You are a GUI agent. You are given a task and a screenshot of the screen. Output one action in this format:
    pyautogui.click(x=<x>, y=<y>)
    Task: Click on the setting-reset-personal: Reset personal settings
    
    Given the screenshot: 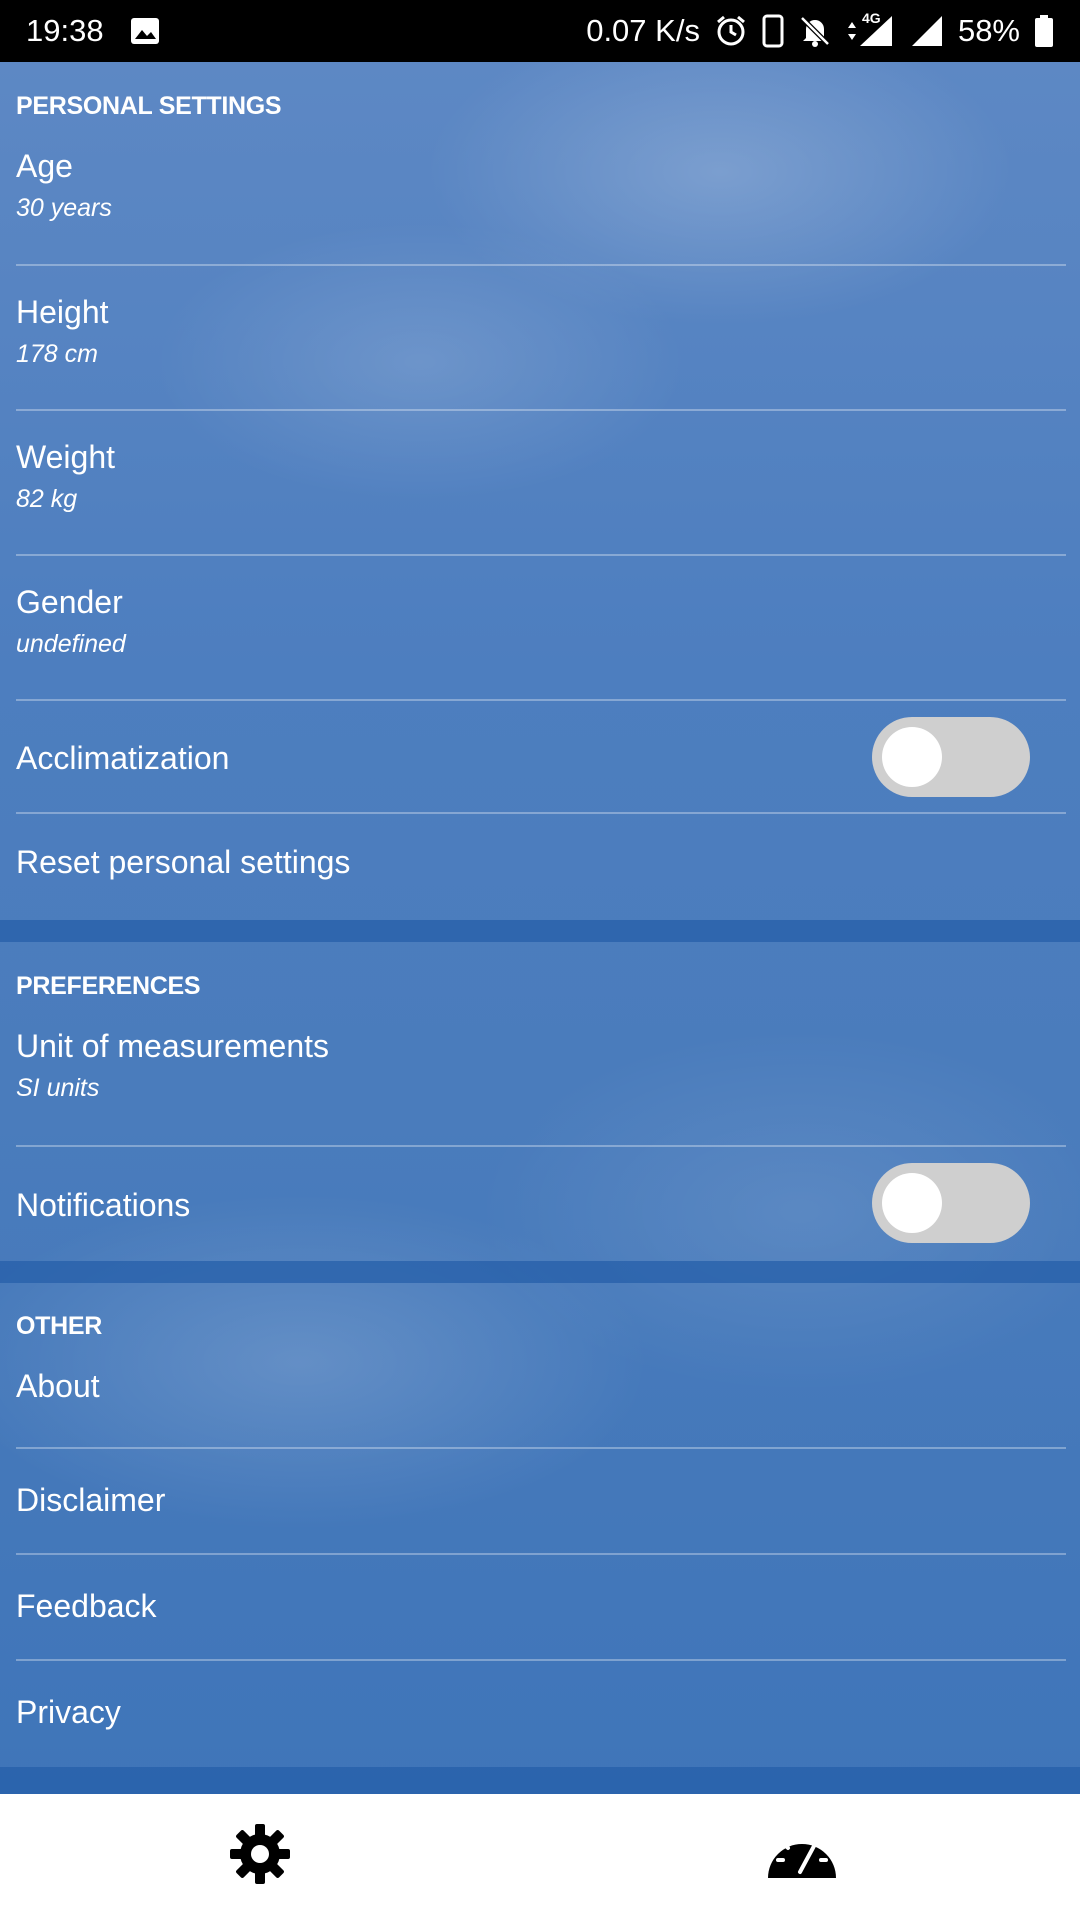 What is the action you would take?
    pyautogui.click(x=540, y=867)
    